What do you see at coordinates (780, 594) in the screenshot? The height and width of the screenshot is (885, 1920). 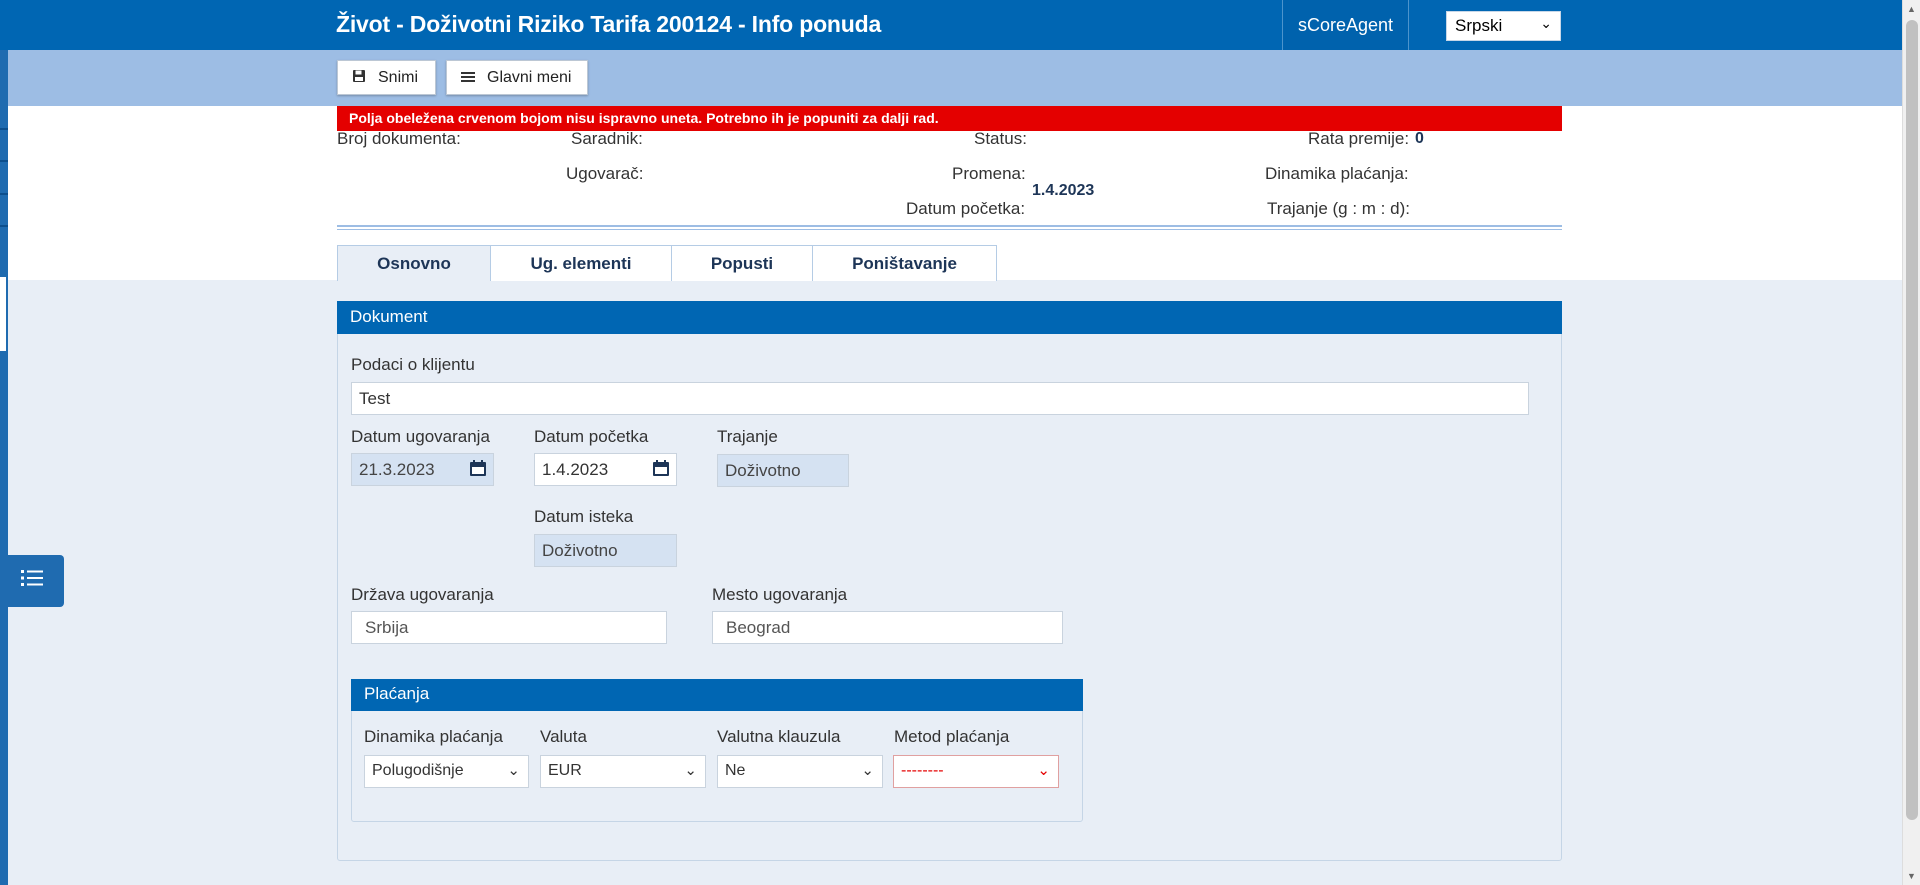 I see `place-label: Mesto ugovaranja` at bounding box center [780, 594].